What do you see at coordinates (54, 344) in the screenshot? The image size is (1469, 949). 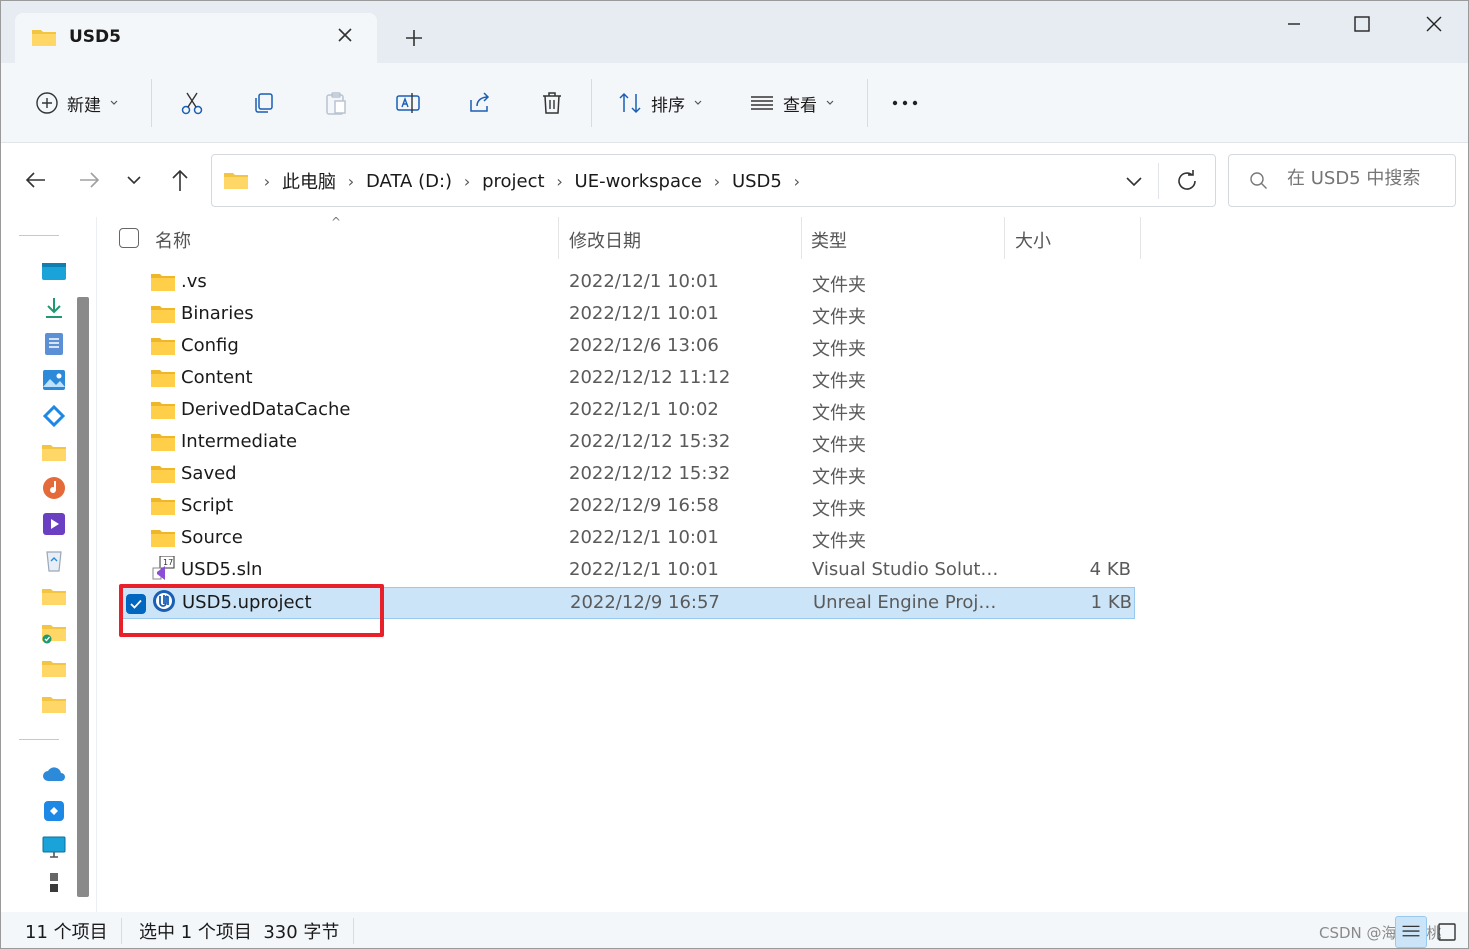 I see `documents-icon` at bounding box center [54, 344].